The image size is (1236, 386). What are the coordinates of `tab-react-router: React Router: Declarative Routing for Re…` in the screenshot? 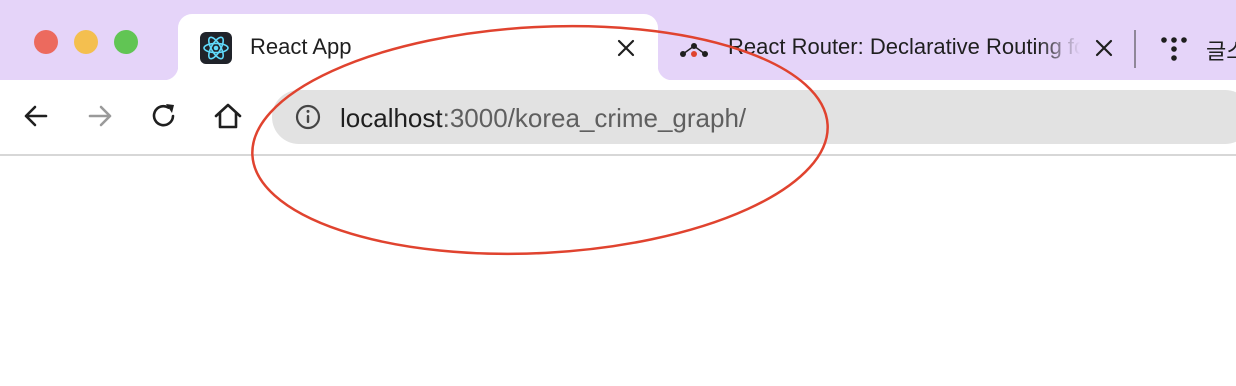 It's located at (902, 47).